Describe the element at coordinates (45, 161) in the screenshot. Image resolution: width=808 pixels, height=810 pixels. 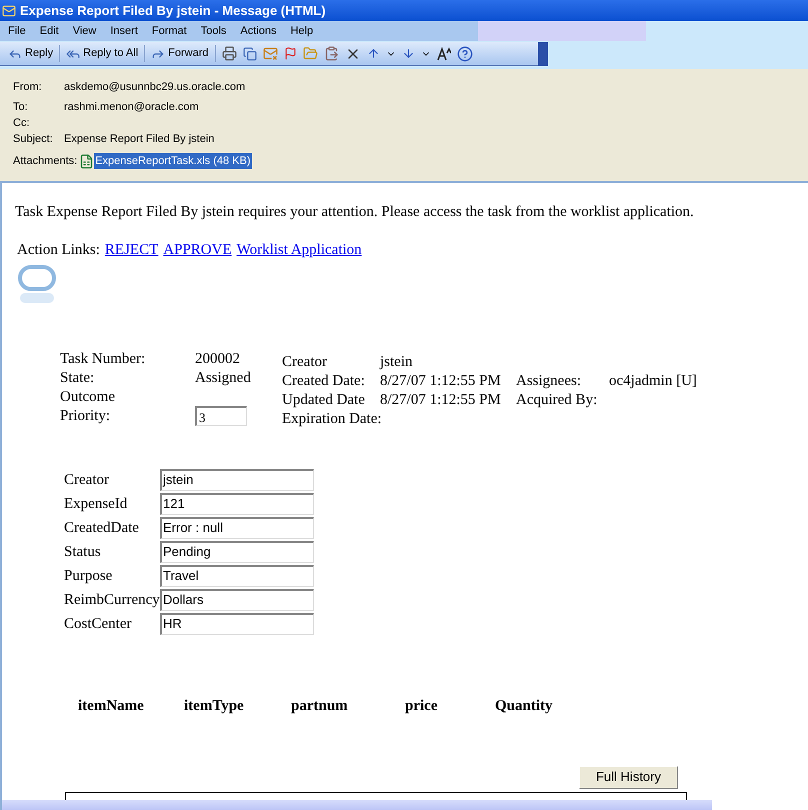
I see `attachments-label: Attachments:` at that location.